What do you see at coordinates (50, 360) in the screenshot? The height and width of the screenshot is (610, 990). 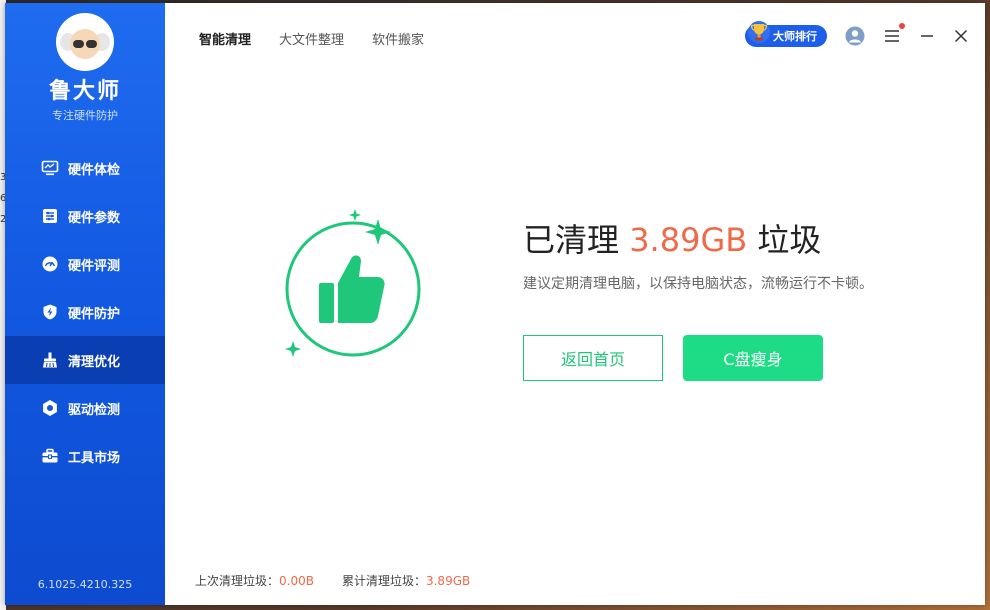 I see `broom-icon` at bounding box center [50, 360].